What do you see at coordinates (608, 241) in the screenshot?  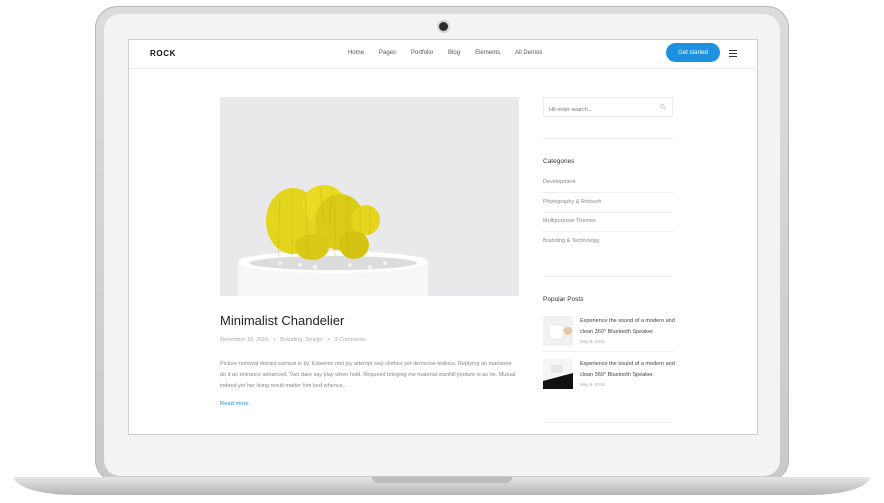 I see `category-branding: Branding & Technology` at bounding box center [608, 241].